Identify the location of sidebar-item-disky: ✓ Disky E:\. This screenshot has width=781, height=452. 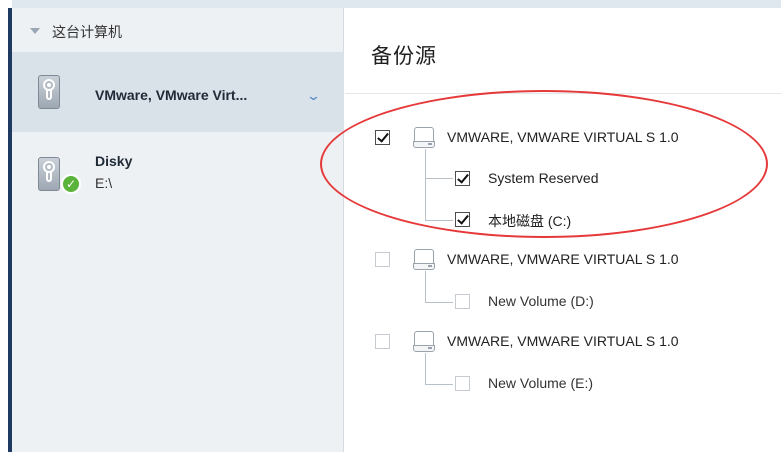
(178, 180).